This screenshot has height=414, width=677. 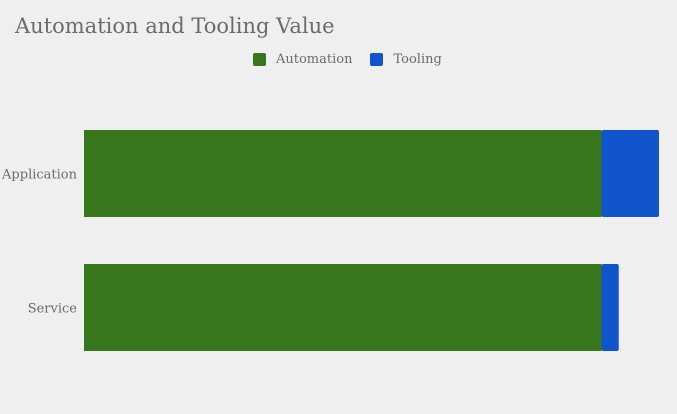 I want to click on bar-tooling-application, so click(x=630, y=173).